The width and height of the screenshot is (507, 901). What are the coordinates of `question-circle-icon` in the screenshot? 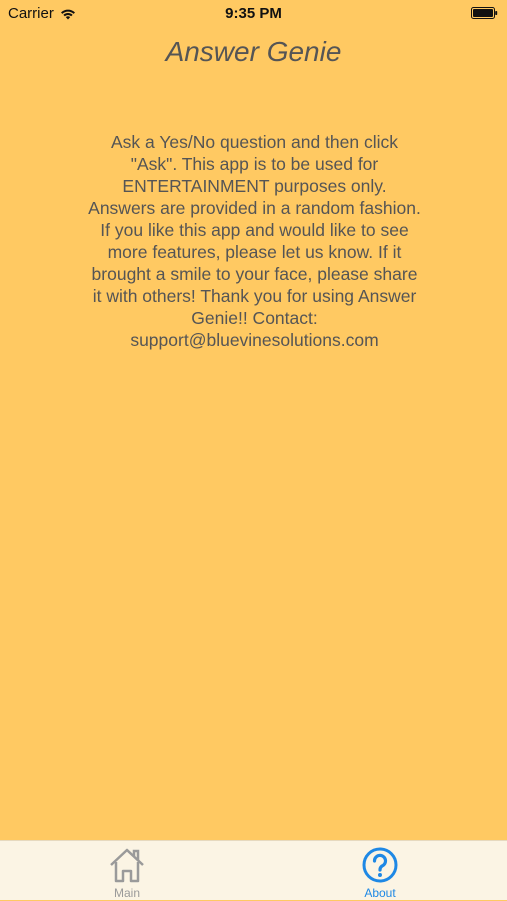 It's located at (380, 865).